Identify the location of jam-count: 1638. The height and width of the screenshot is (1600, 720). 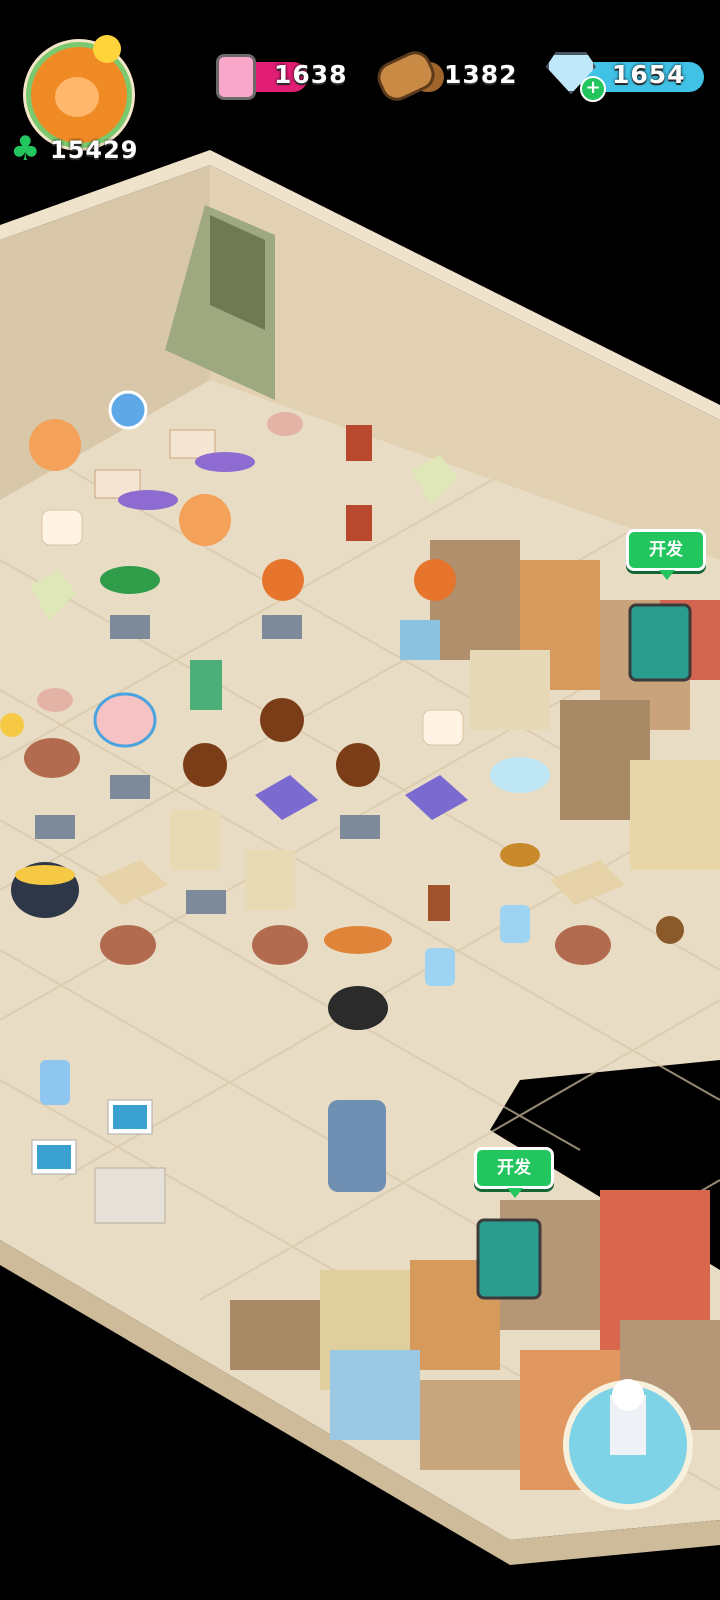
(311, 74).